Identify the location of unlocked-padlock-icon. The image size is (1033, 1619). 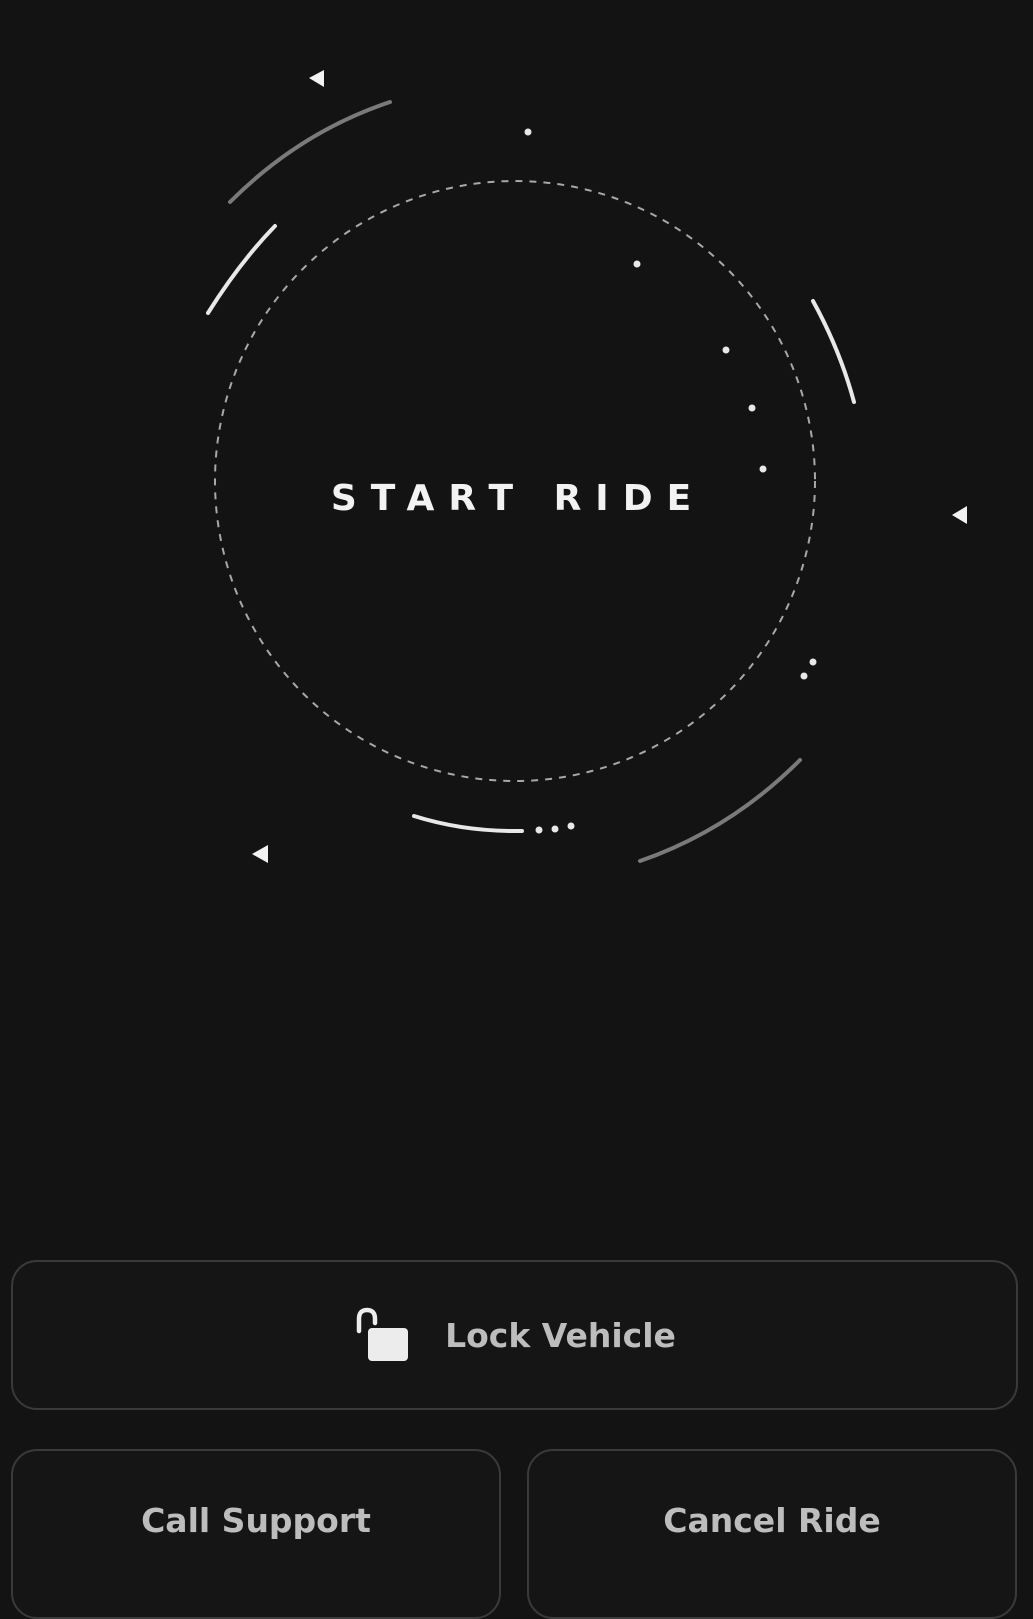
(382, 1335).